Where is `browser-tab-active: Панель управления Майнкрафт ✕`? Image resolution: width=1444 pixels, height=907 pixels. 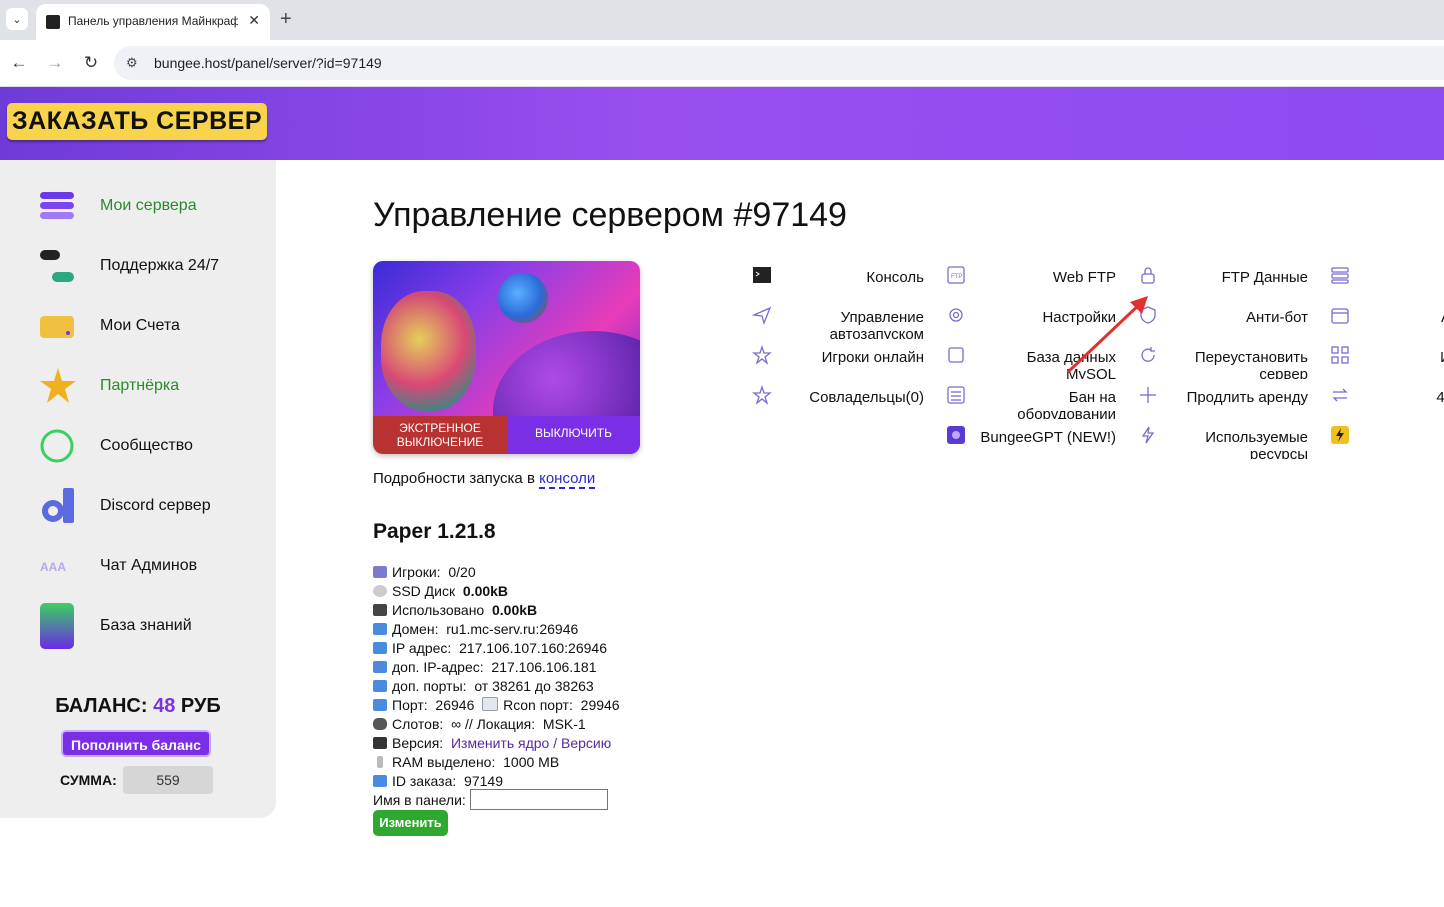 browser-tab-active: Панель управления Майнкрафт ✕ is located at coordinates (153, 22).